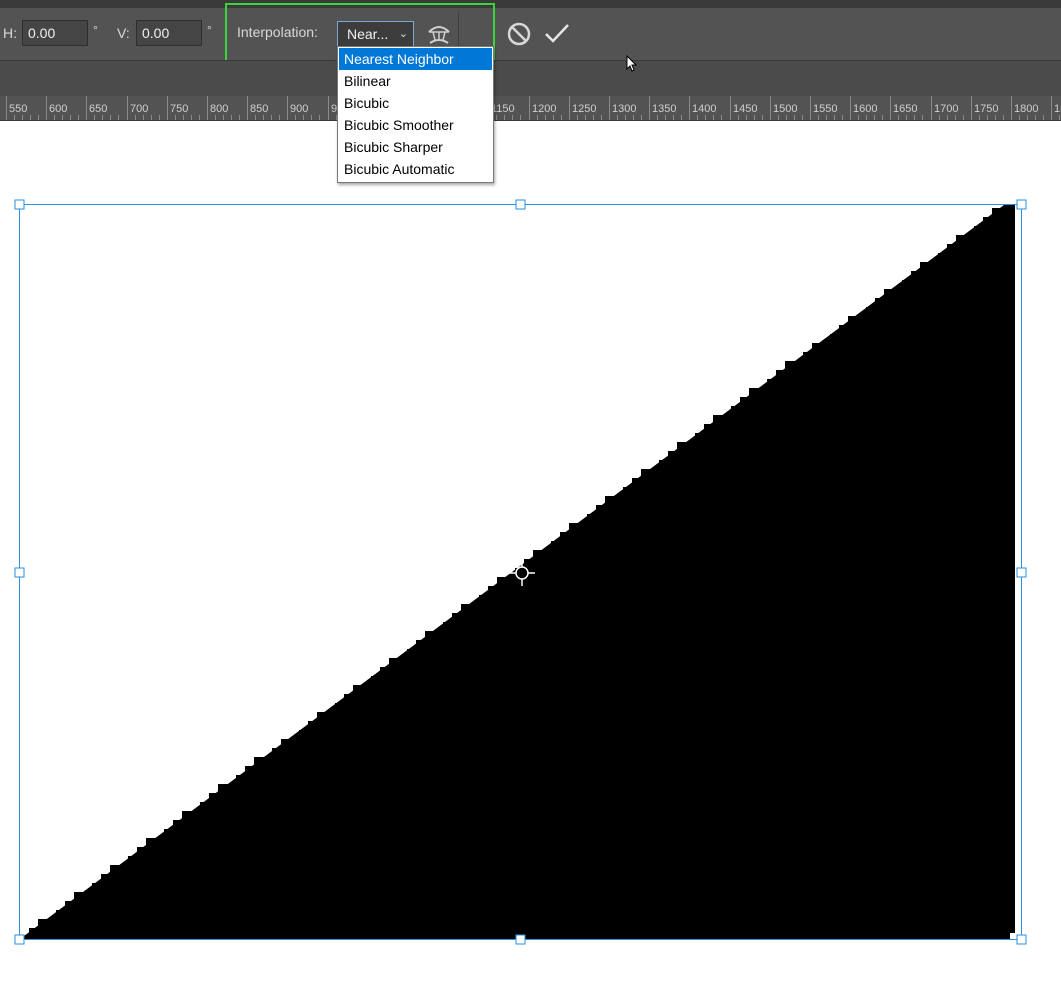  I want to click on ruler-label: 800, so click(219, 109).